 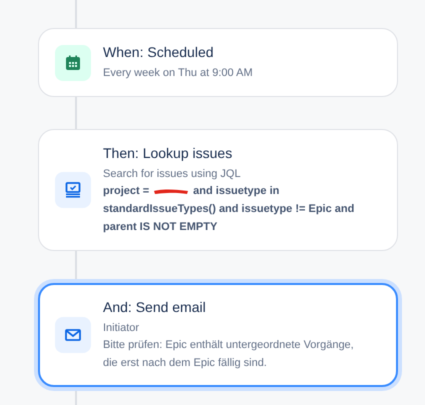 I want to click on calendar-icon, so click(x=73, y=62).